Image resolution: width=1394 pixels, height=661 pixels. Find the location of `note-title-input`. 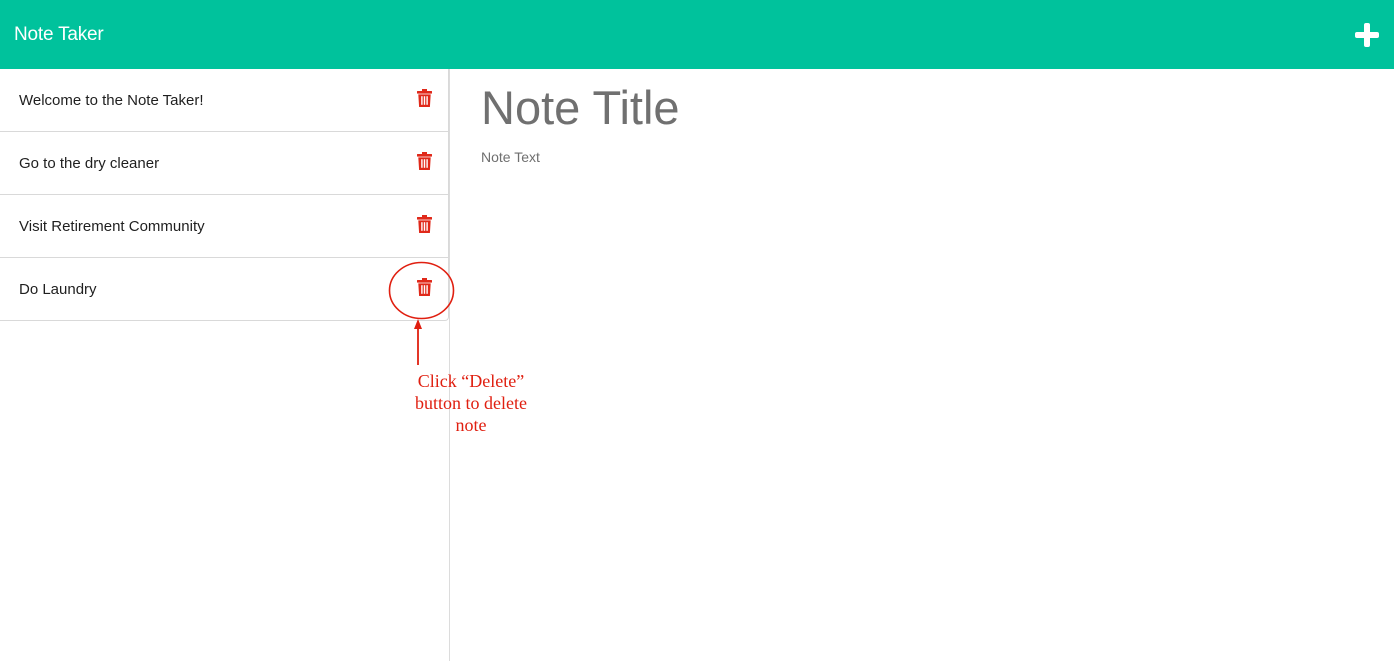

note-title-input is located at coordinates (921, 107).